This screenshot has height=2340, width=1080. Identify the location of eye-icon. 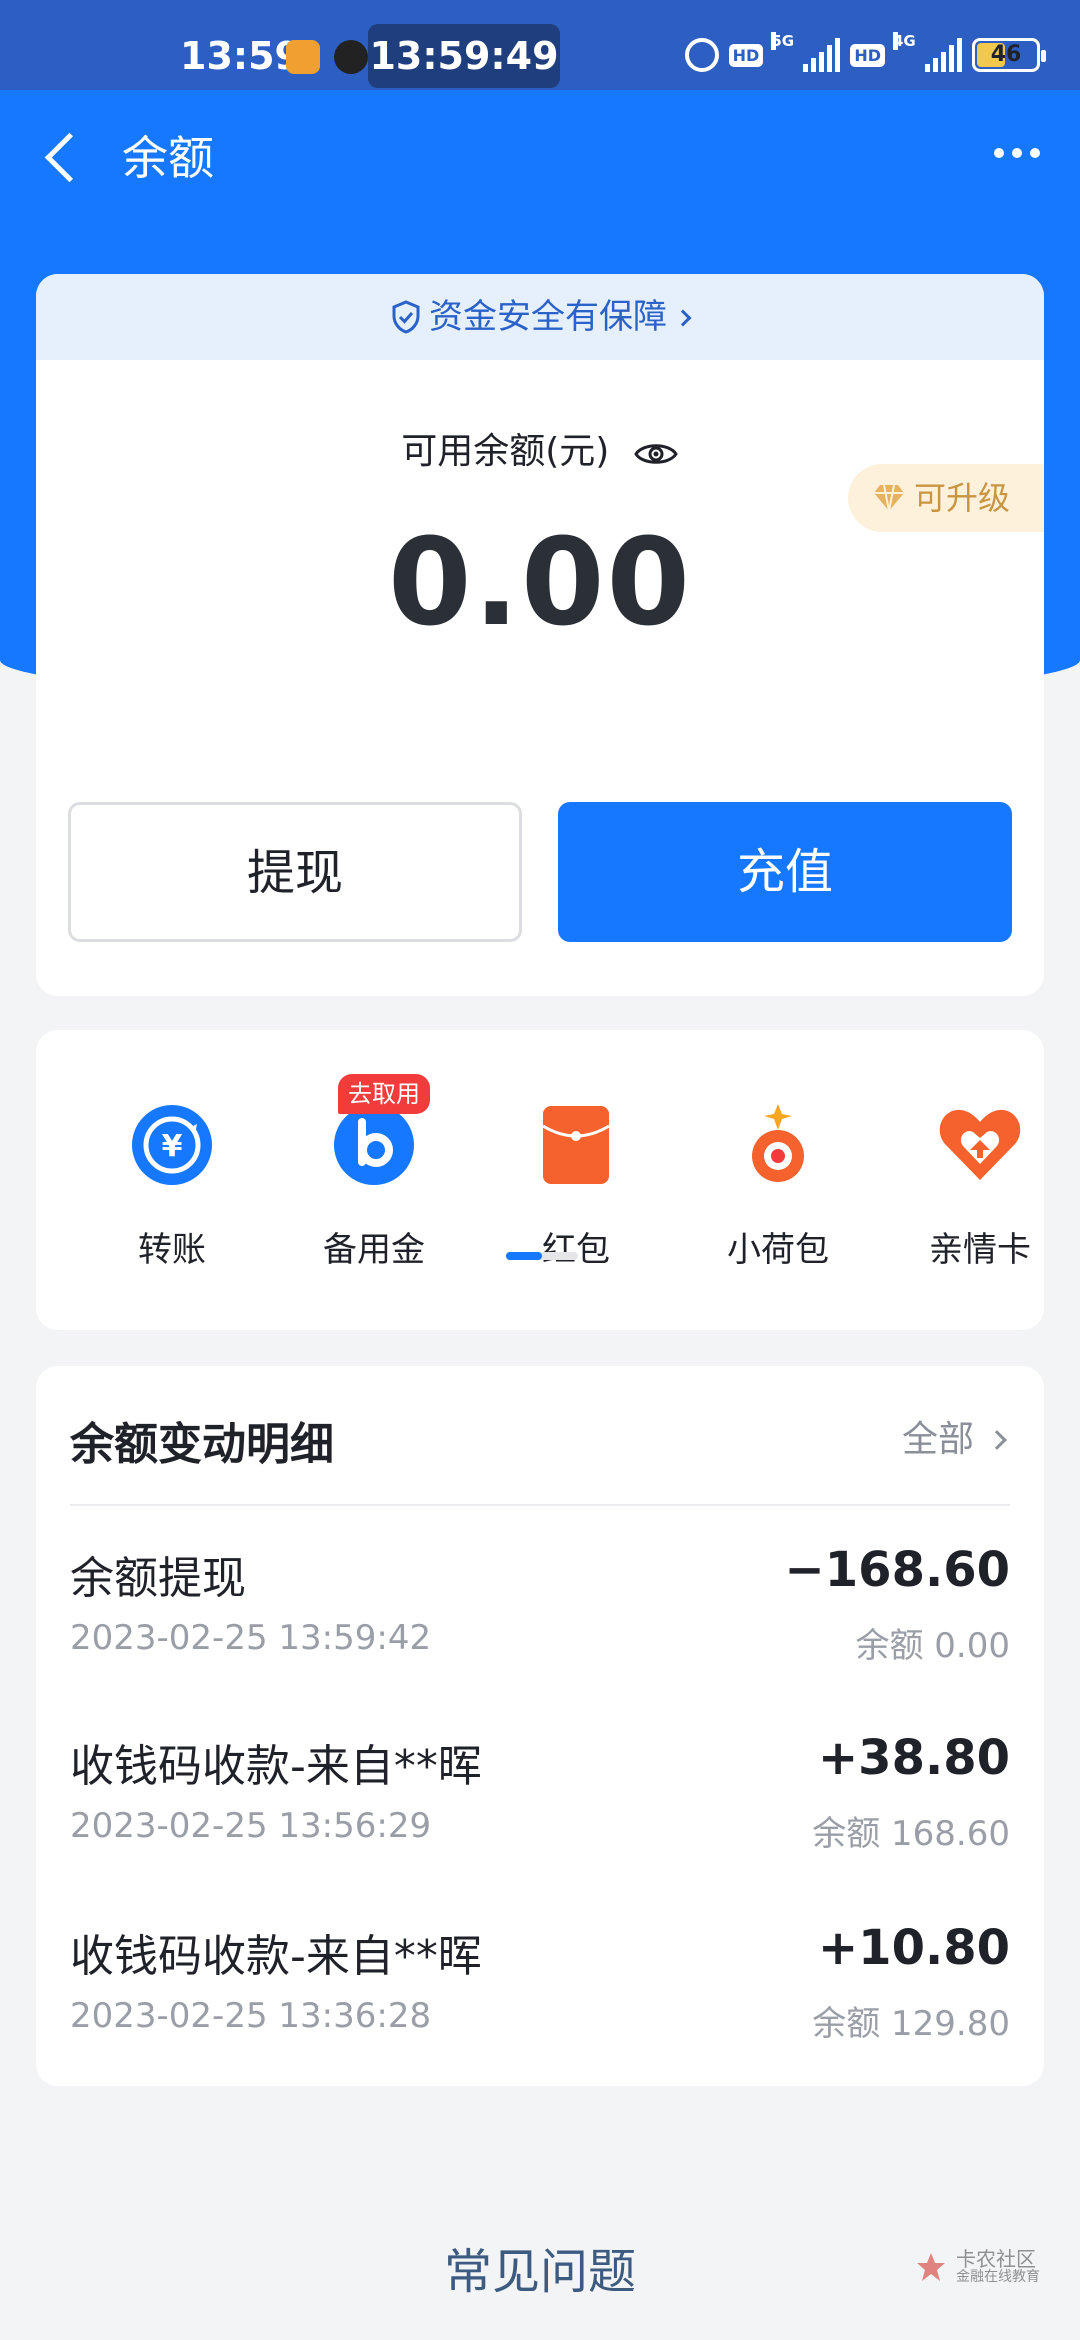
(656, 454).